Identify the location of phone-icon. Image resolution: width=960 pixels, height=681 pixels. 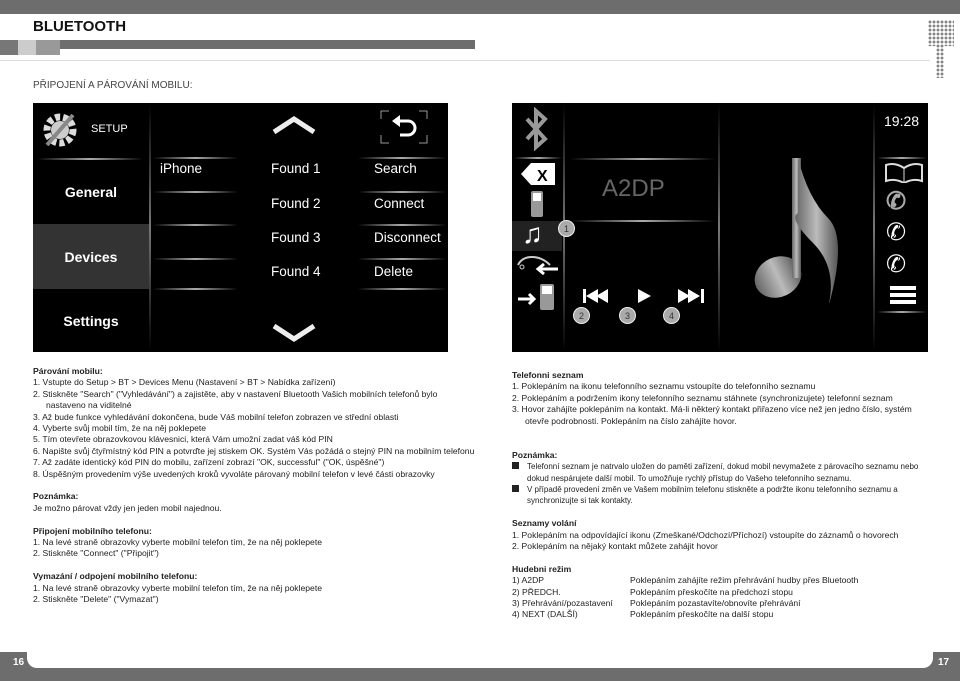
(537, 204).